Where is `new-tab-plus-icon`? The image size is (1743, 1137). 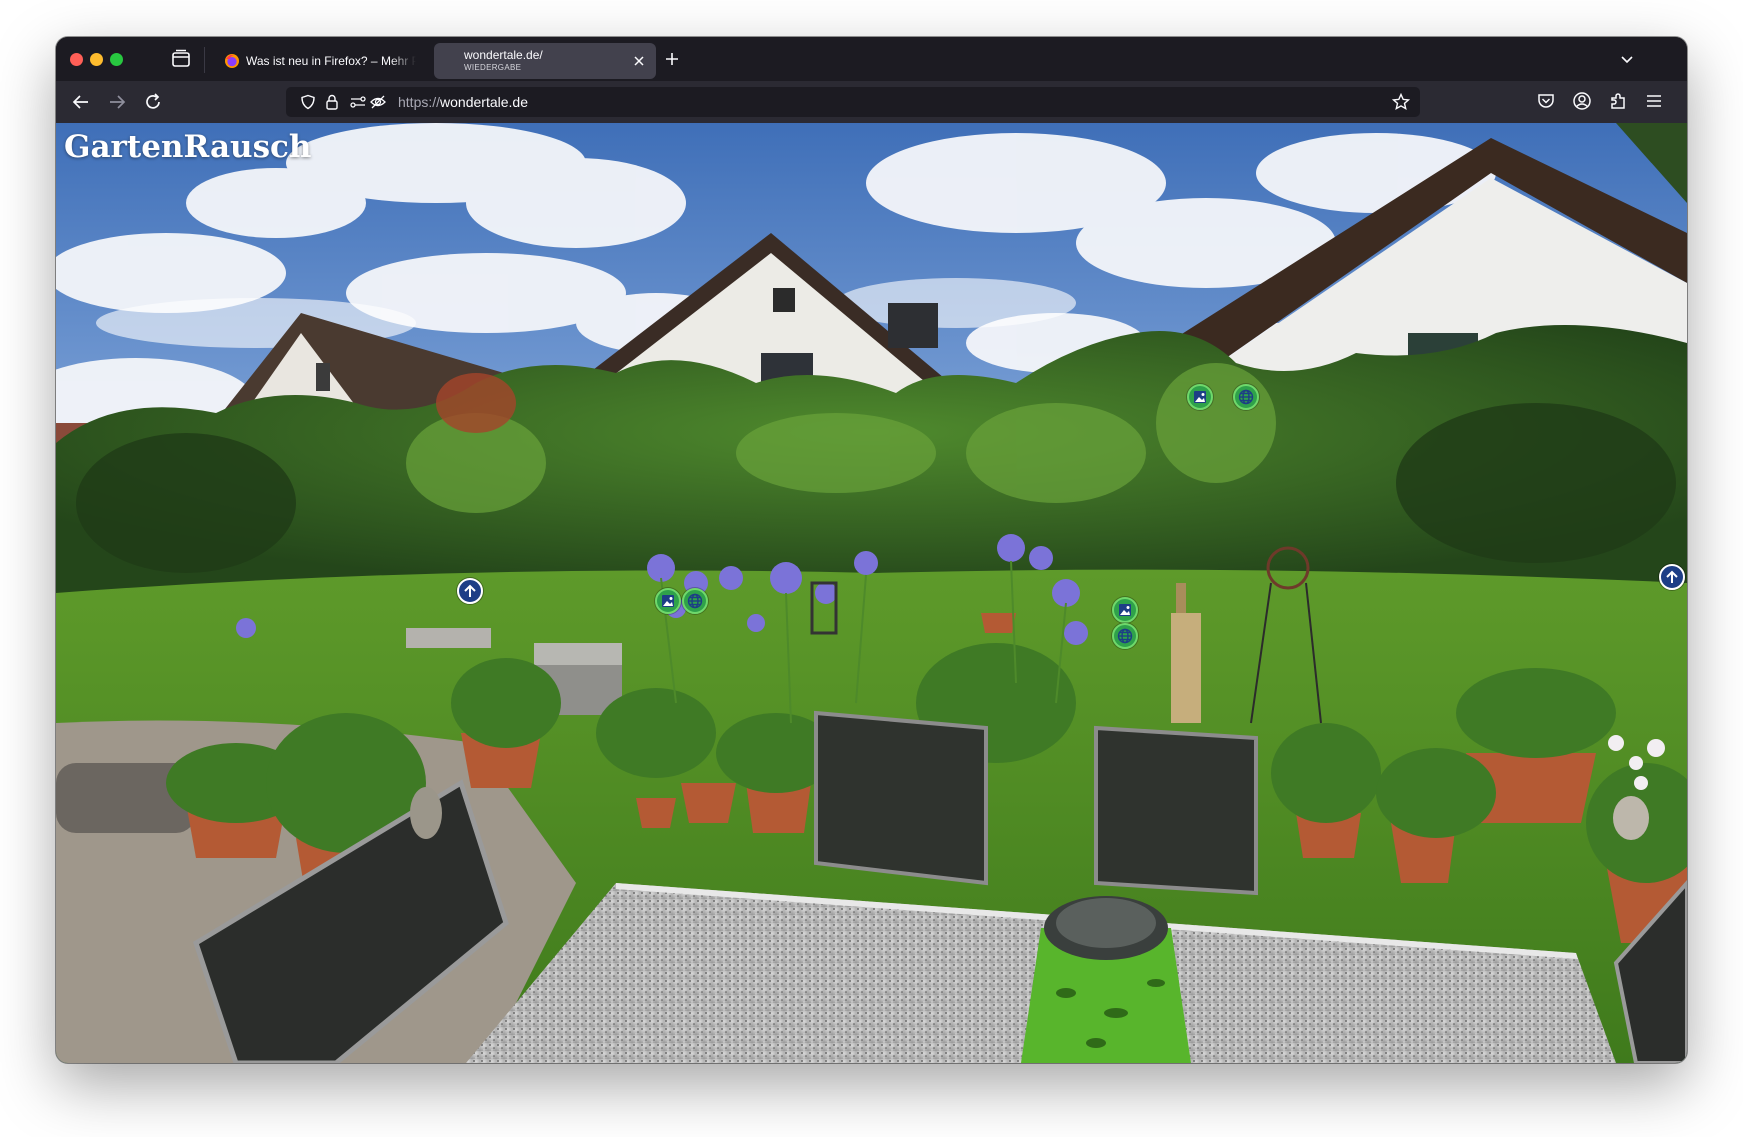
new-tab-plus-icon is located at coordinates (672, 59).